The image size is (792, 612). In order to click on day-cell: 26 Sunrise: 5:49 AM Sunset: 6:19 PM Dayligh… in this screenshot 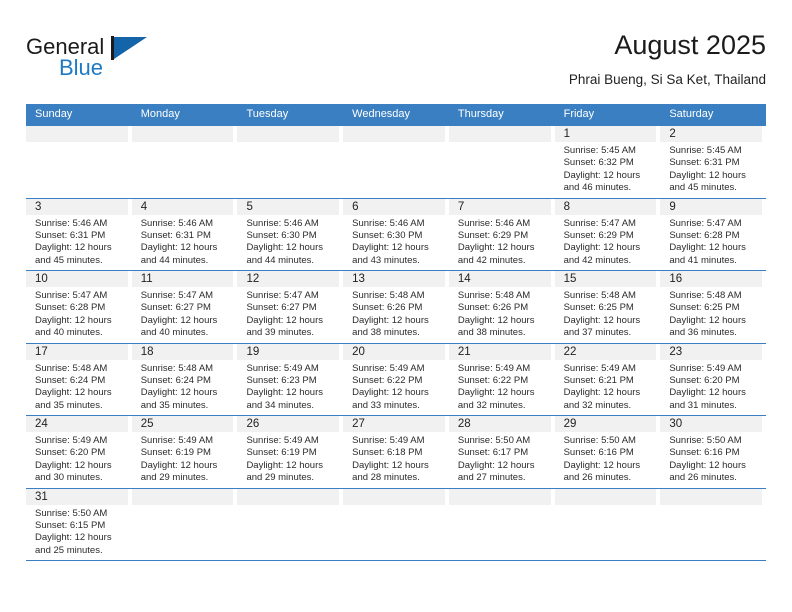, I will do `click(290, 452)`.